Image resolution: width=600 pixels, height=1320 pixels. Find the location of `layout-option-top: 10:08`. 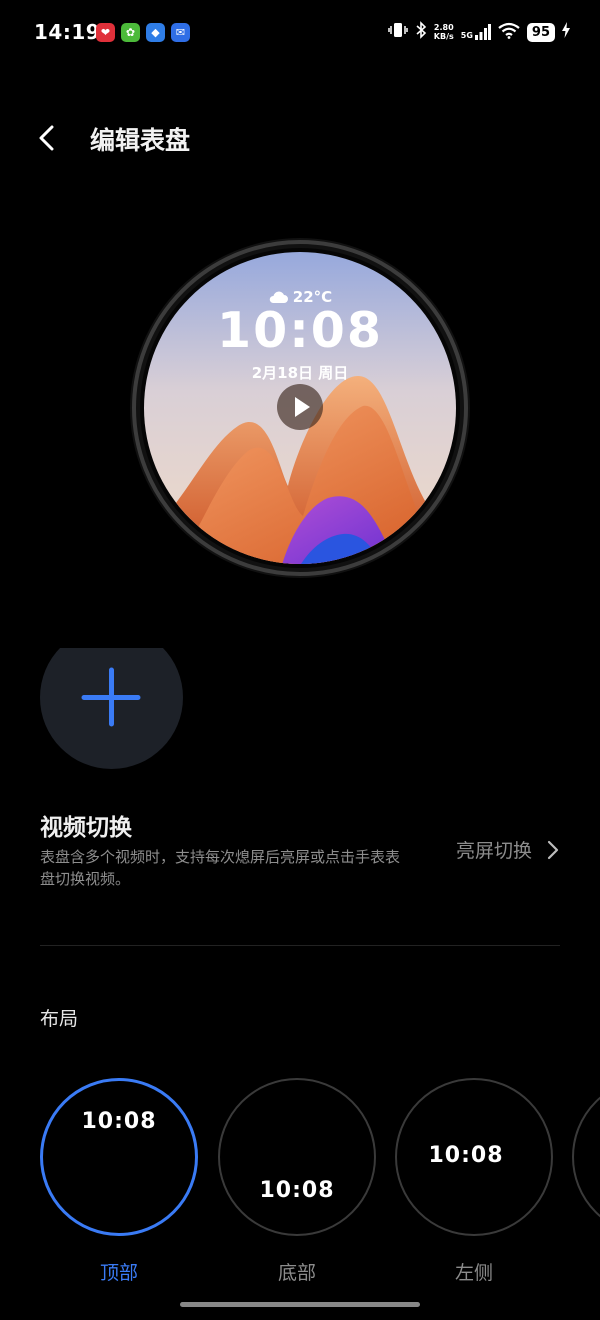

layout-option-top: 10:08 is located at coordinates (119, 1157).